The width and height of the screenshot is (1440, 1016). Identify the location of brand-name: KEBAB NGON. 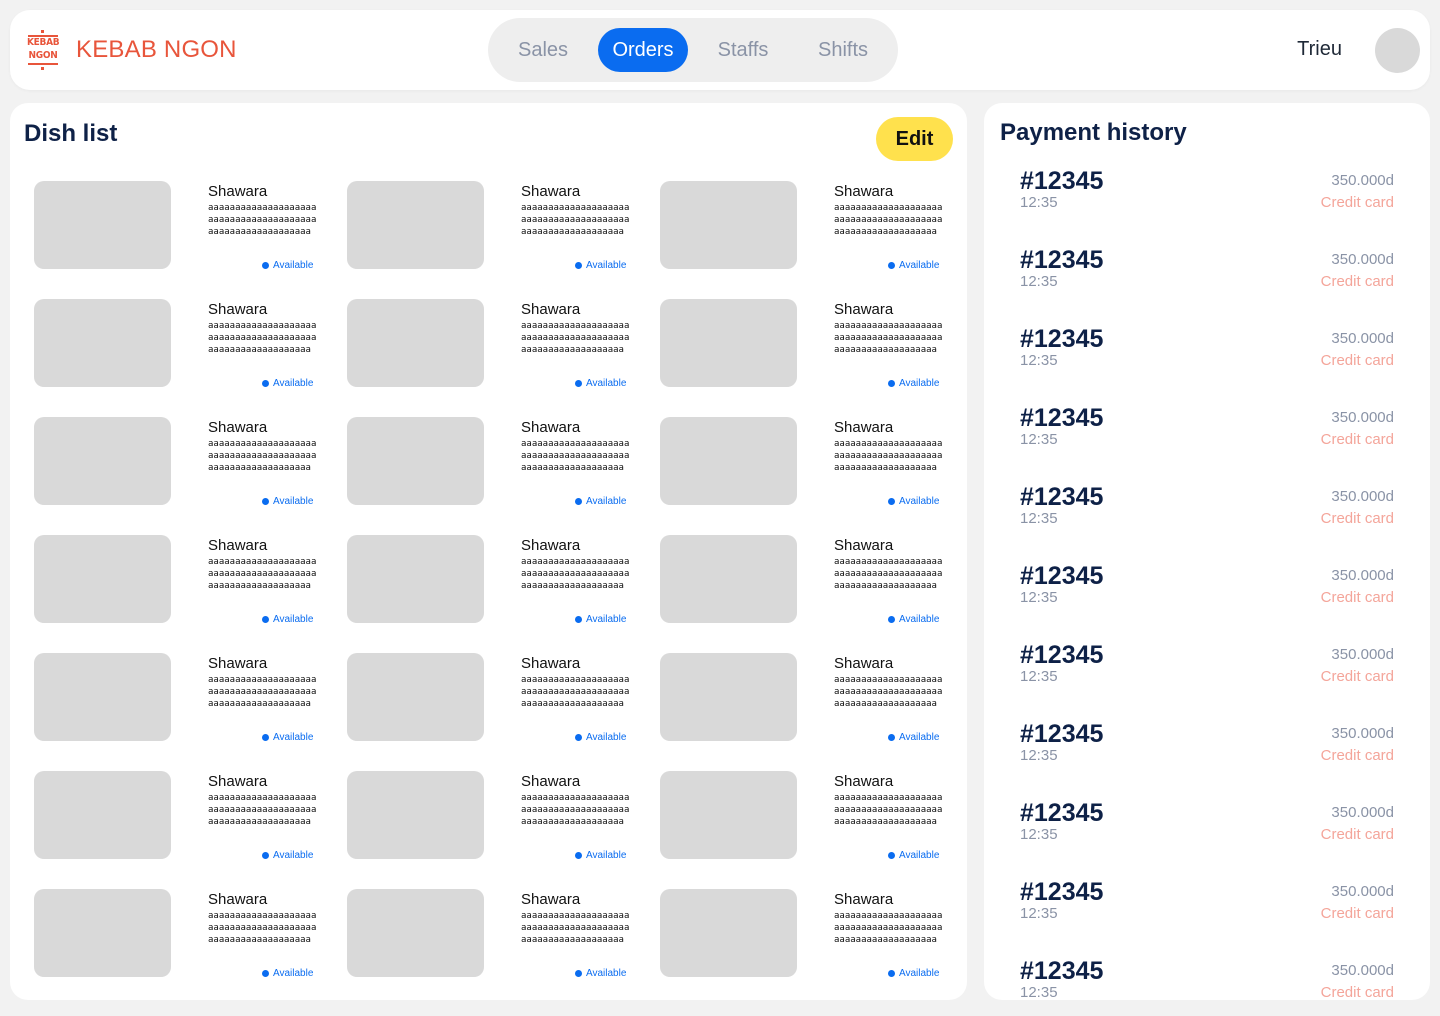
(156, 50).